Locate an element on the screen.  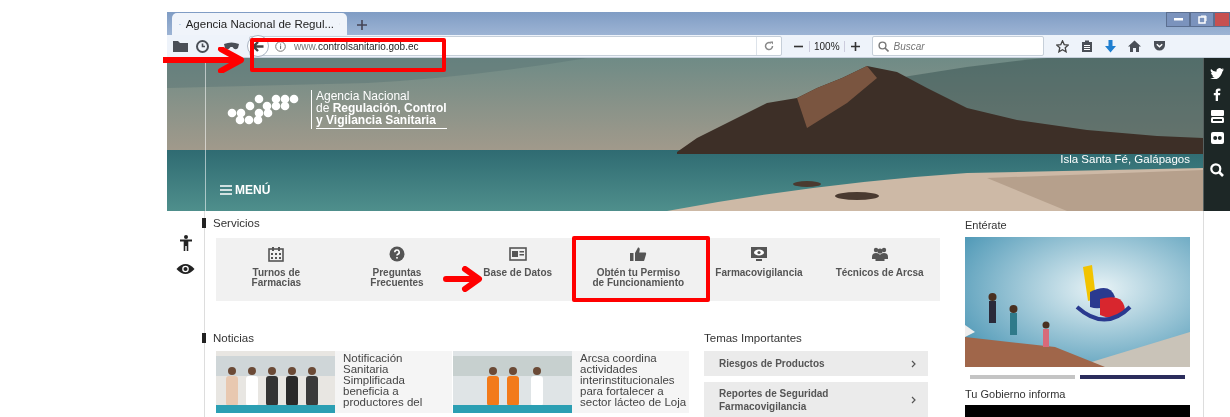
annotation-arrow is located at coordinates (463, 279).